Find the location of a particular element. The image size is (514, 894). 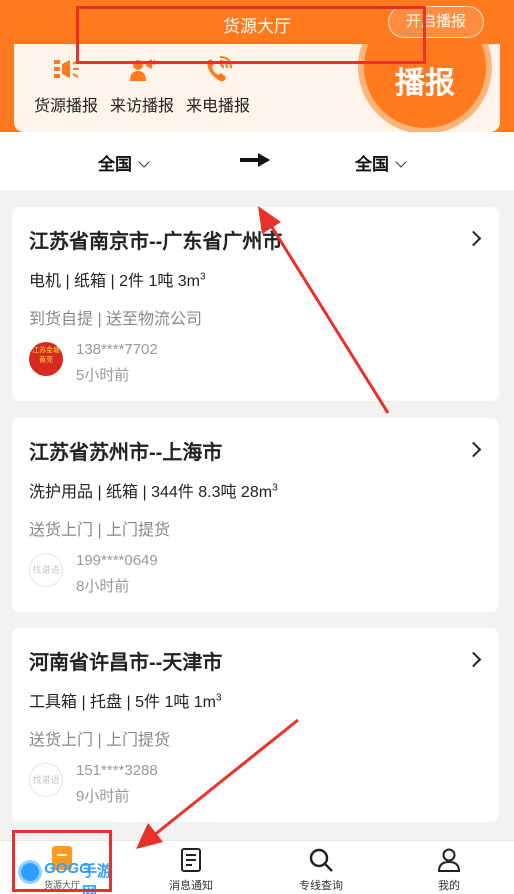

listing-route: 江苏省南京市--广东省广州市 is located at coordinates (156, 242).